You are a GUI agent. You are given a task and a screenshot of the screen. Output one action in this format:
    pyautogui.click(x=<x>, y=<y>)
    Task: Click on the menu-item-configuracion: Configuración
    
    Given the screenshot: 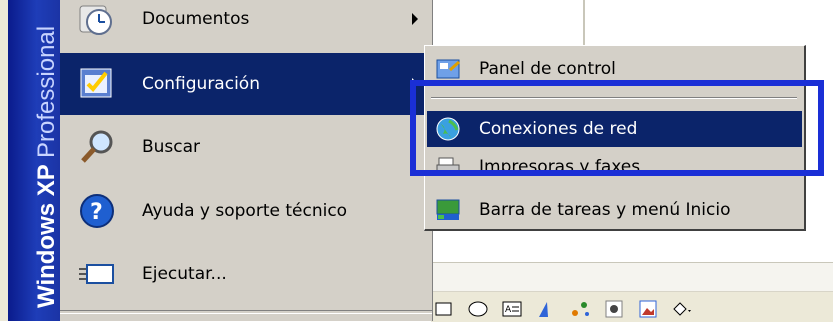 What is the action you would take?
    pyautogui.click(x=246, y=84)
    